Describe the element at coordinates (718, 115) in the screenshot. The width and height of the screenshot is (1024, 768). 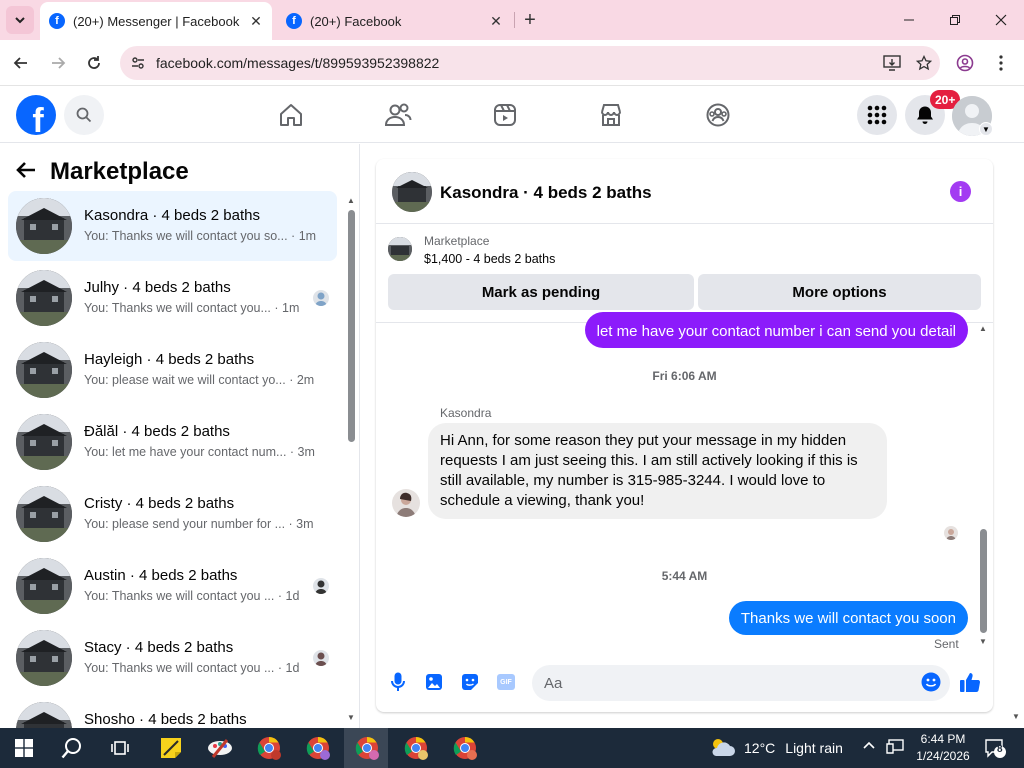
I see `nav-groups` at that location.